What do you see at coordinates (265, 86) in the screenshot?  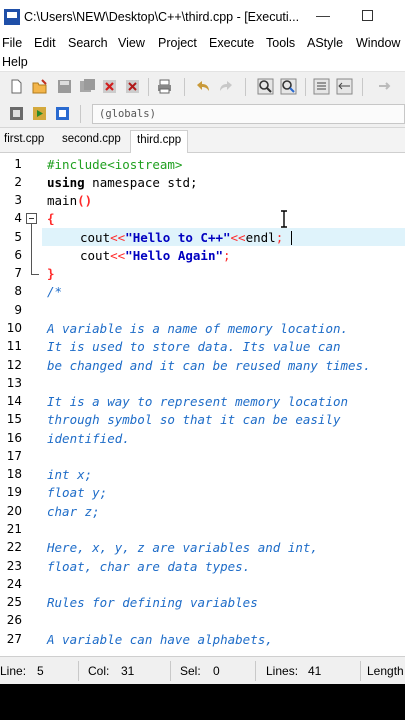 I see `find-icon` at bounding box center [265, 86].